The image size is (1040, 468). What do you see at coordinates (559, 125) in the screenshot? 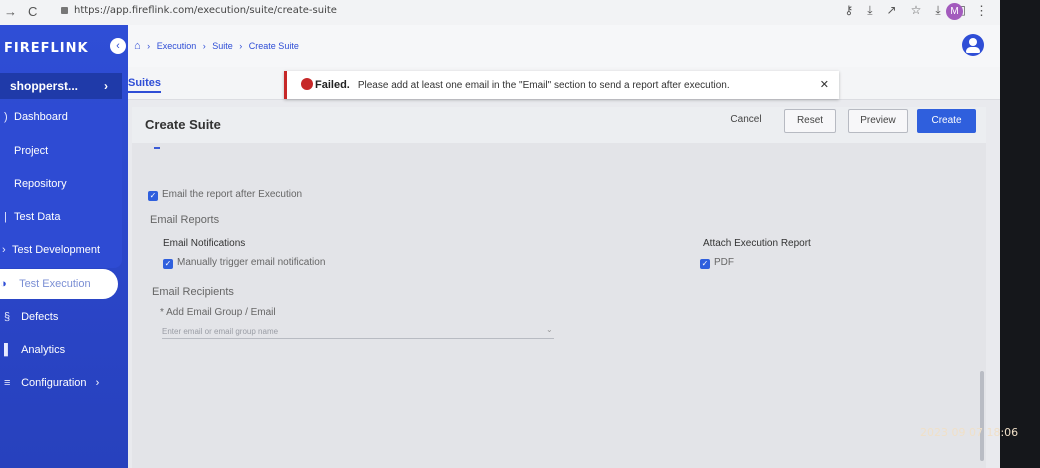
I see `card-header: Create Suite Cancel Reset Preview Create` at bounding box center [559, 125].